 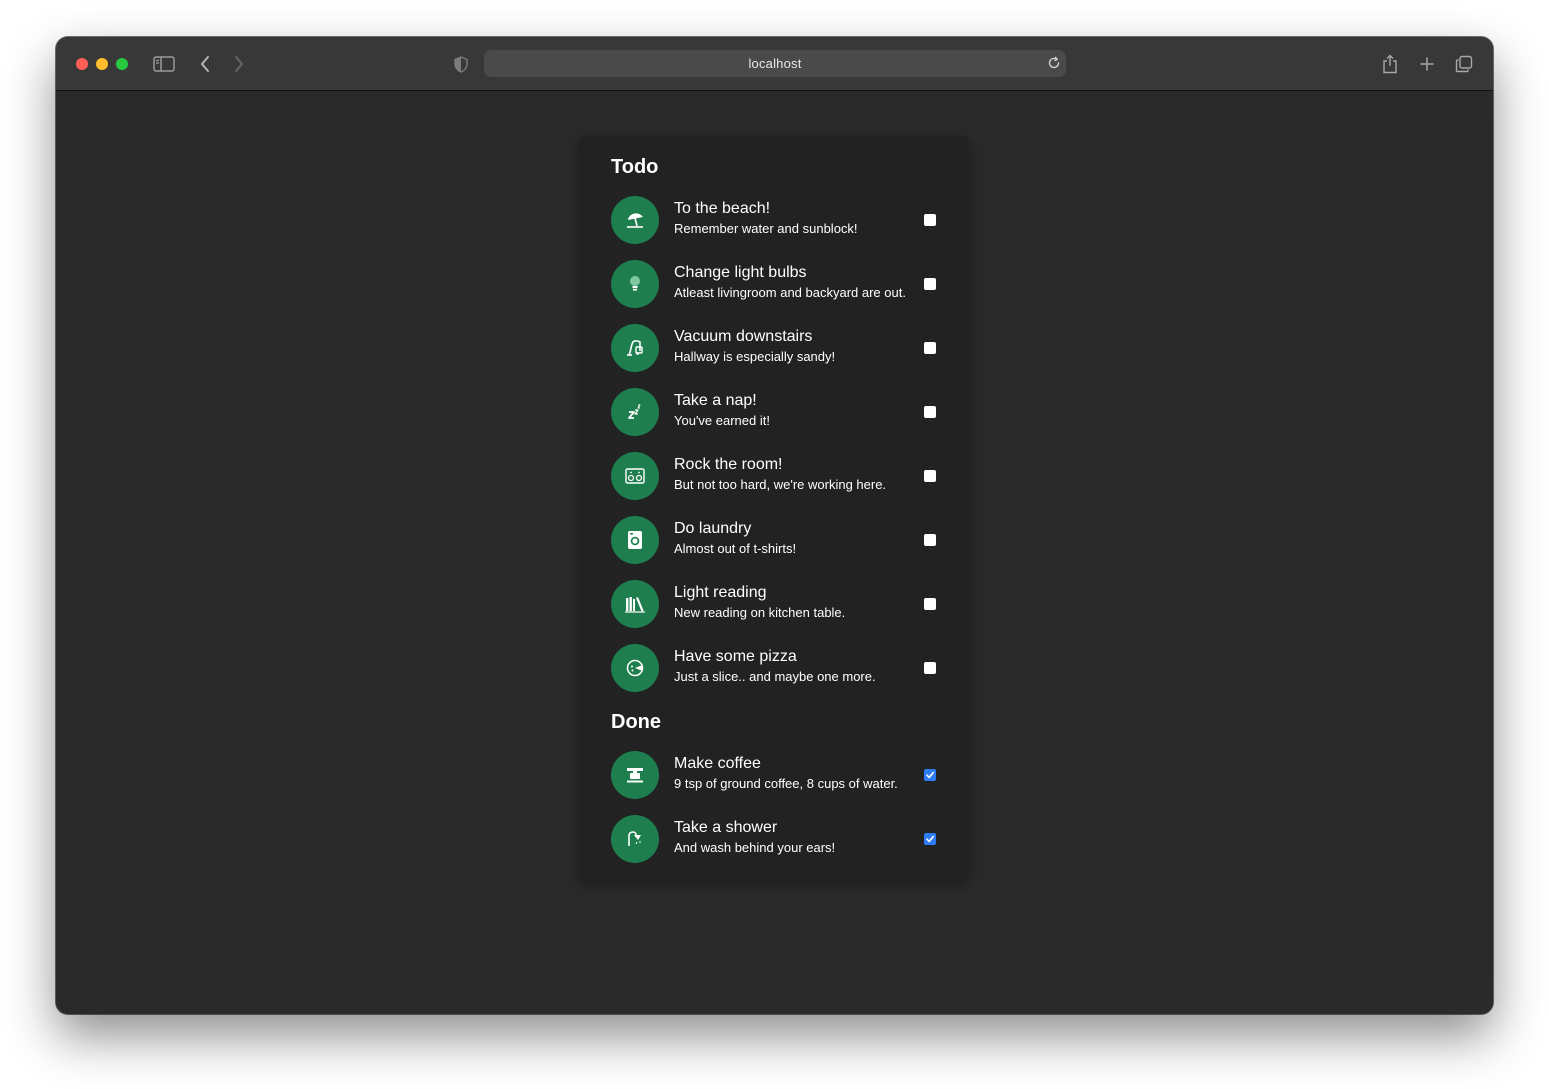 What do you see at coordinates (717, 763) in the screenshot?
I see `done-item-title: Make coffee` at bounding box center [717, 763].